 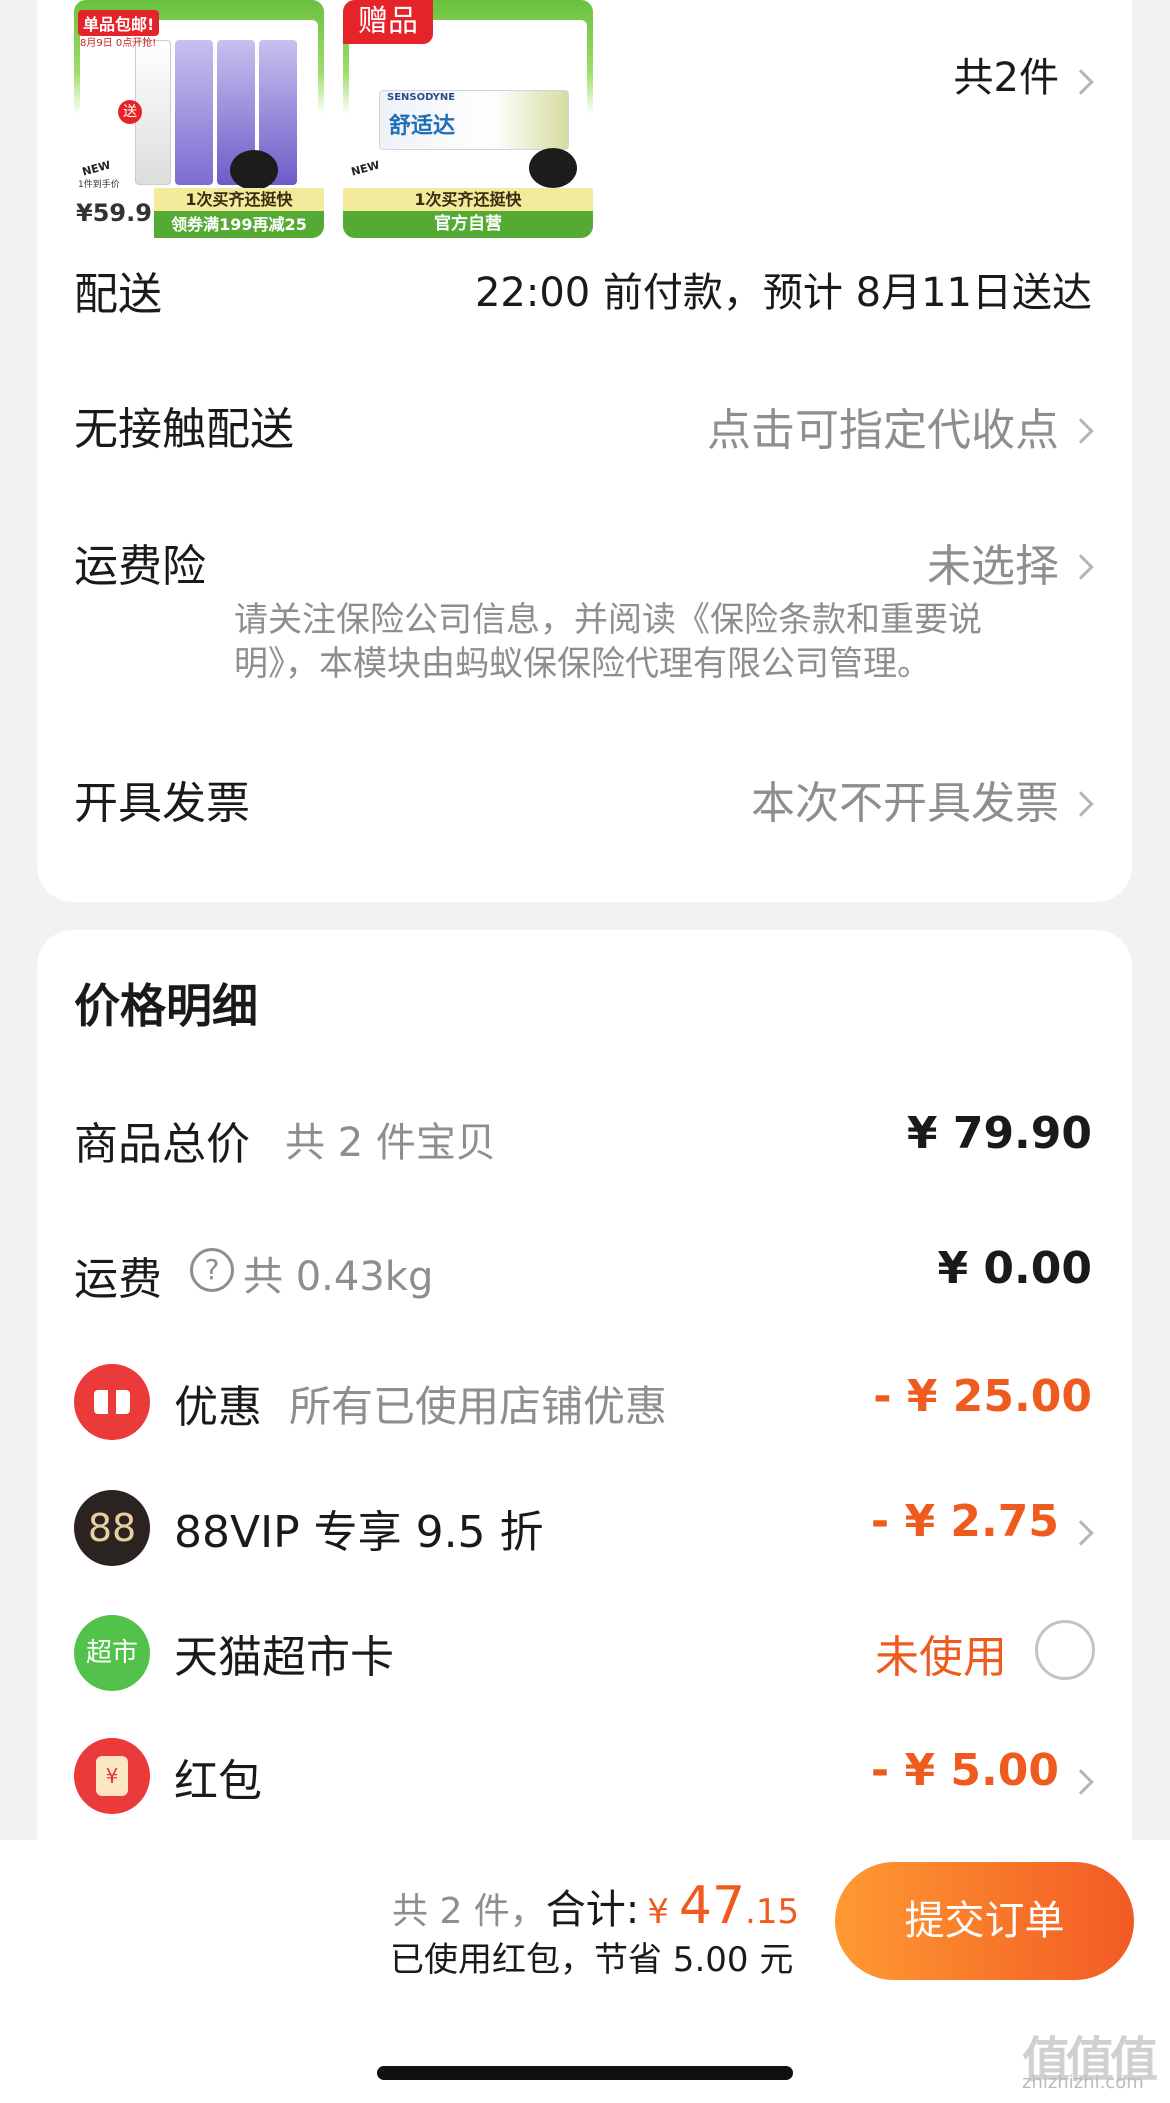 What do you see at coordinates (130, 112) in the screenshot?
I see `gift-tag: 送` at bounding box center [130, 112].